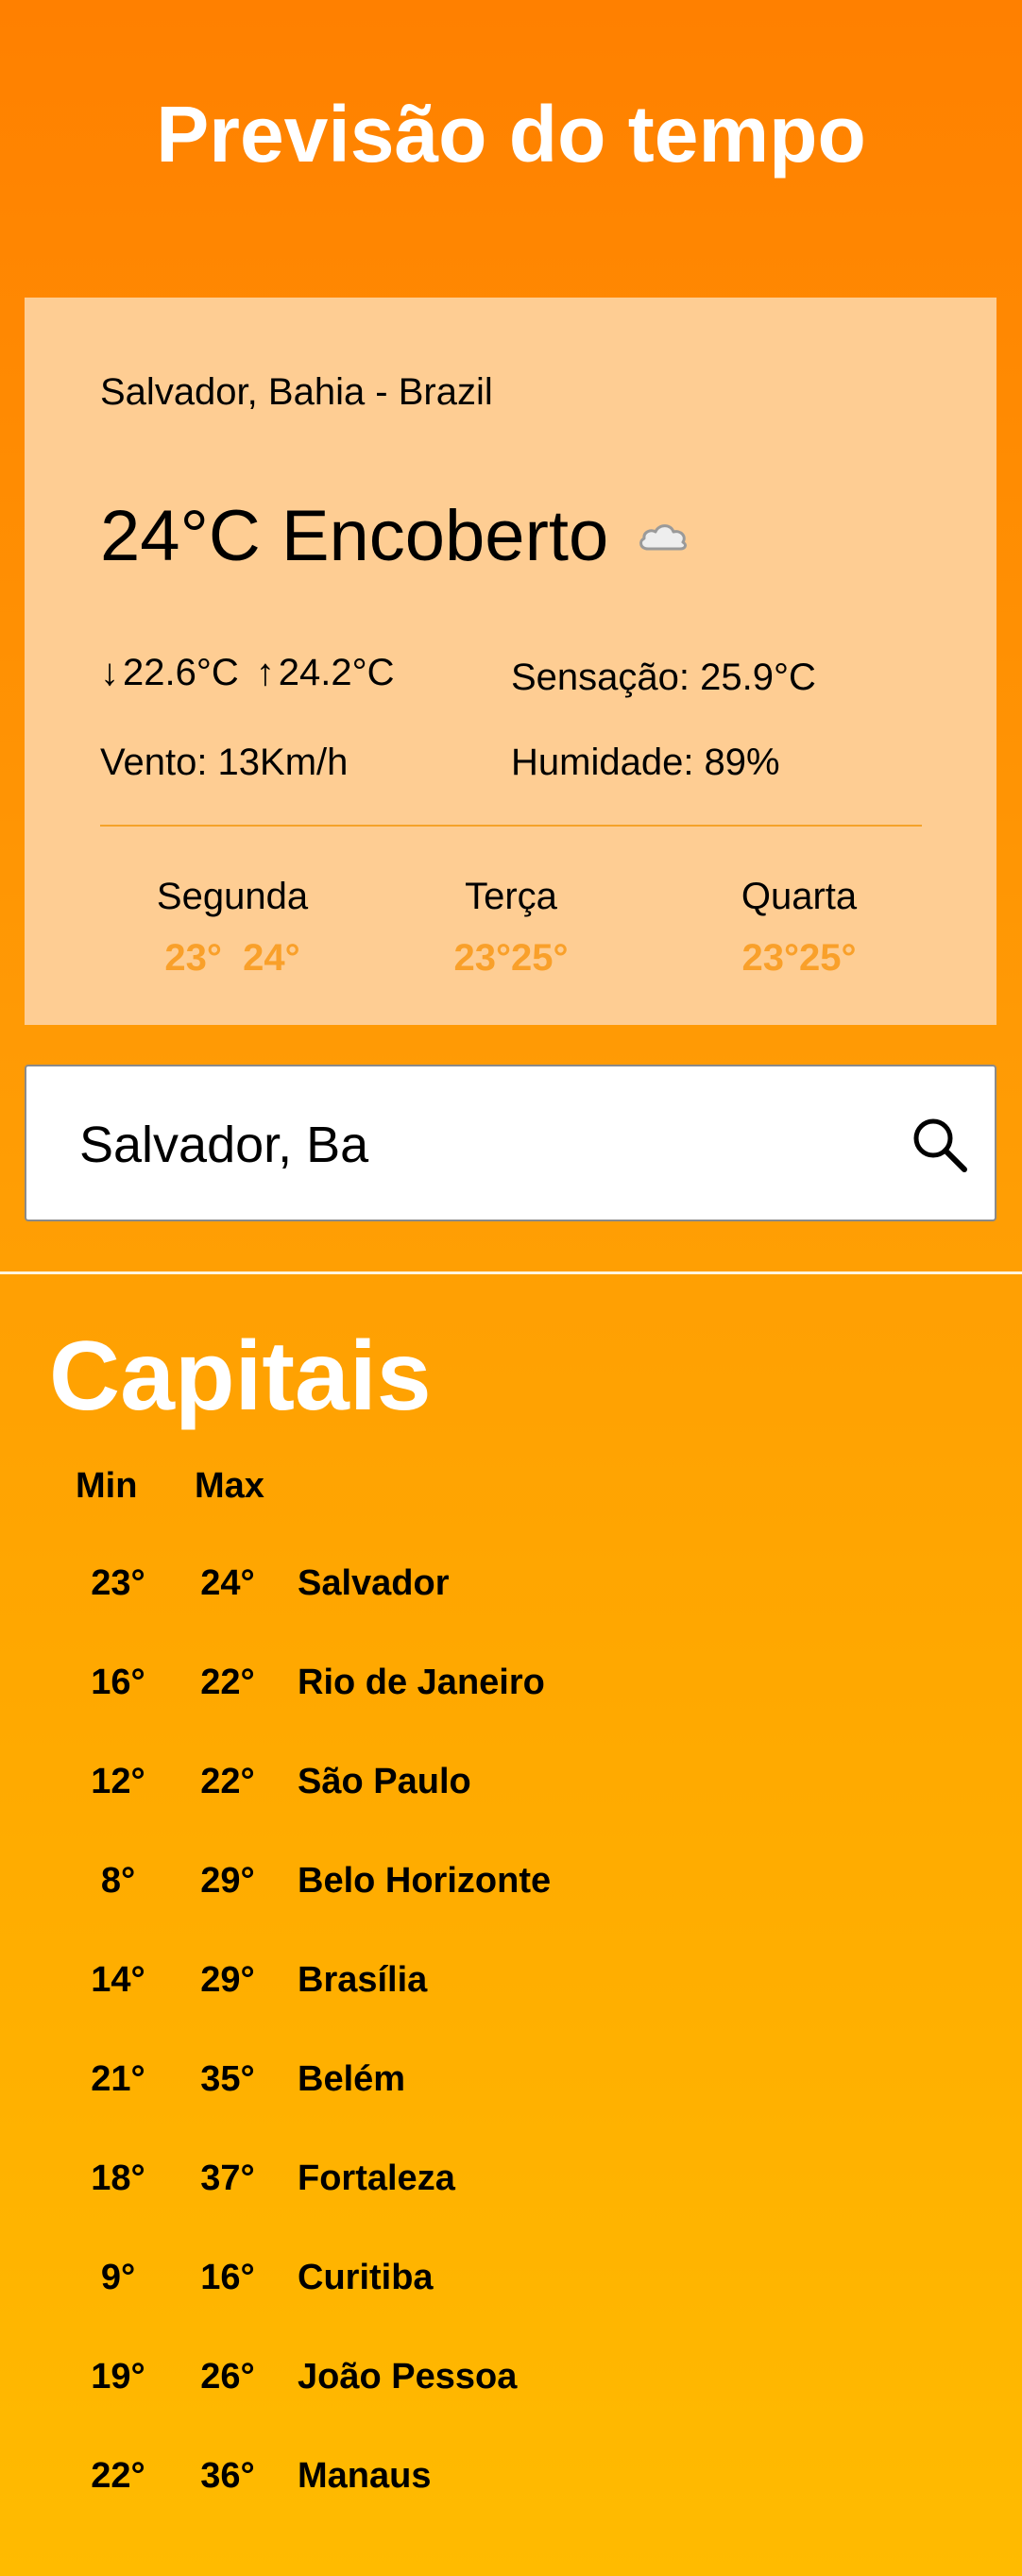 This screenshot has height=2576, width=1022. I want to click on capital-city: Rio de Janeiro, so click(422, 1682).